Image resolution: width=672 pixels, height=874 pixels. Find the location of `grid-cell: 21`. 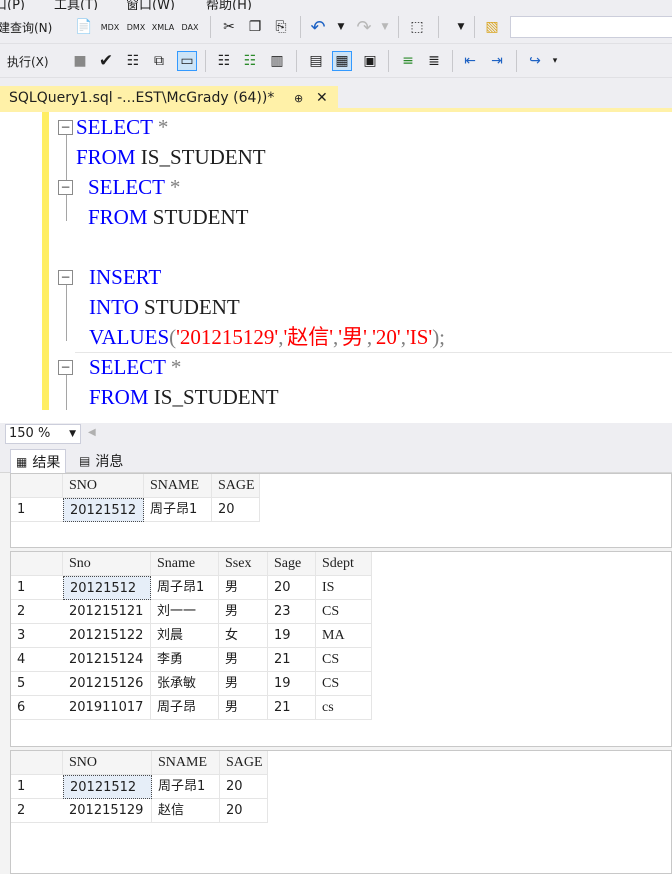

grid-cell: 21 is located at coordinates (292, 660).